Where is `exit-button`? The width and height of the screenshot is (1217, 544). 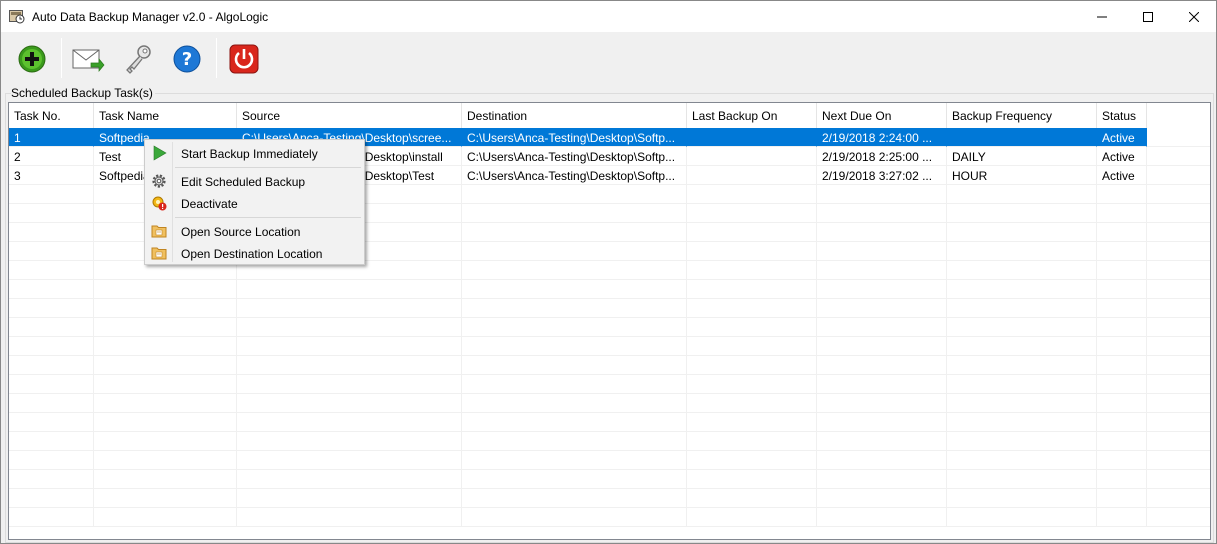 exit-button is located at coordinates (244, 59).